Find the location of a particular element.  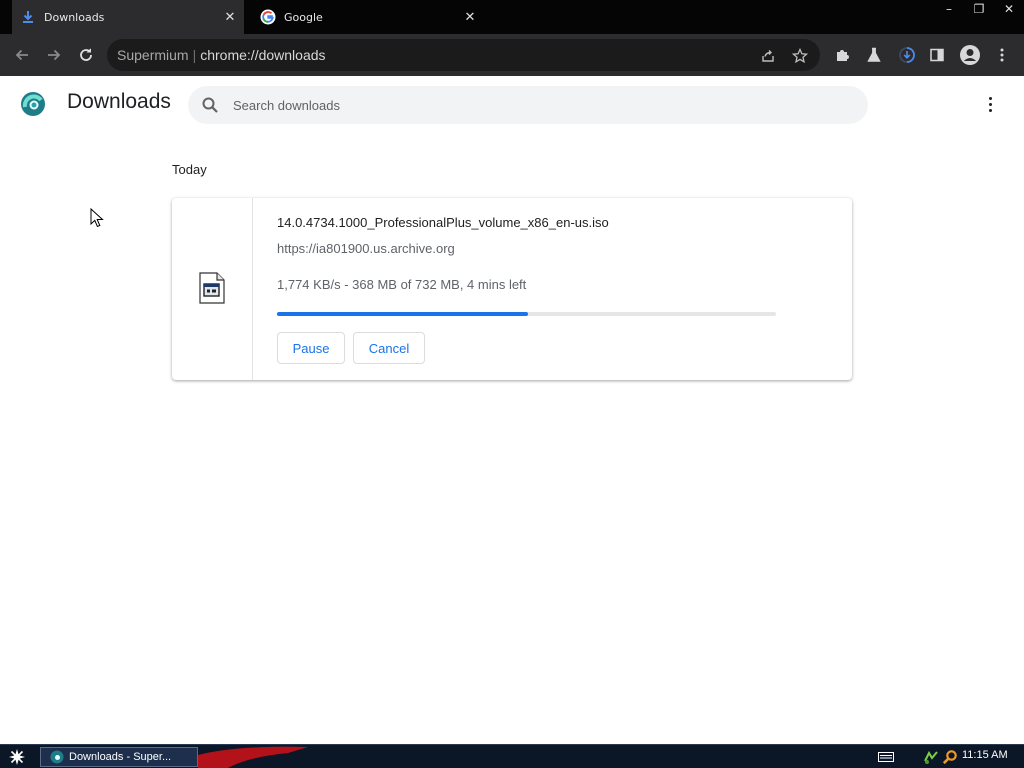

search-input is located at coordinates (533, 105).